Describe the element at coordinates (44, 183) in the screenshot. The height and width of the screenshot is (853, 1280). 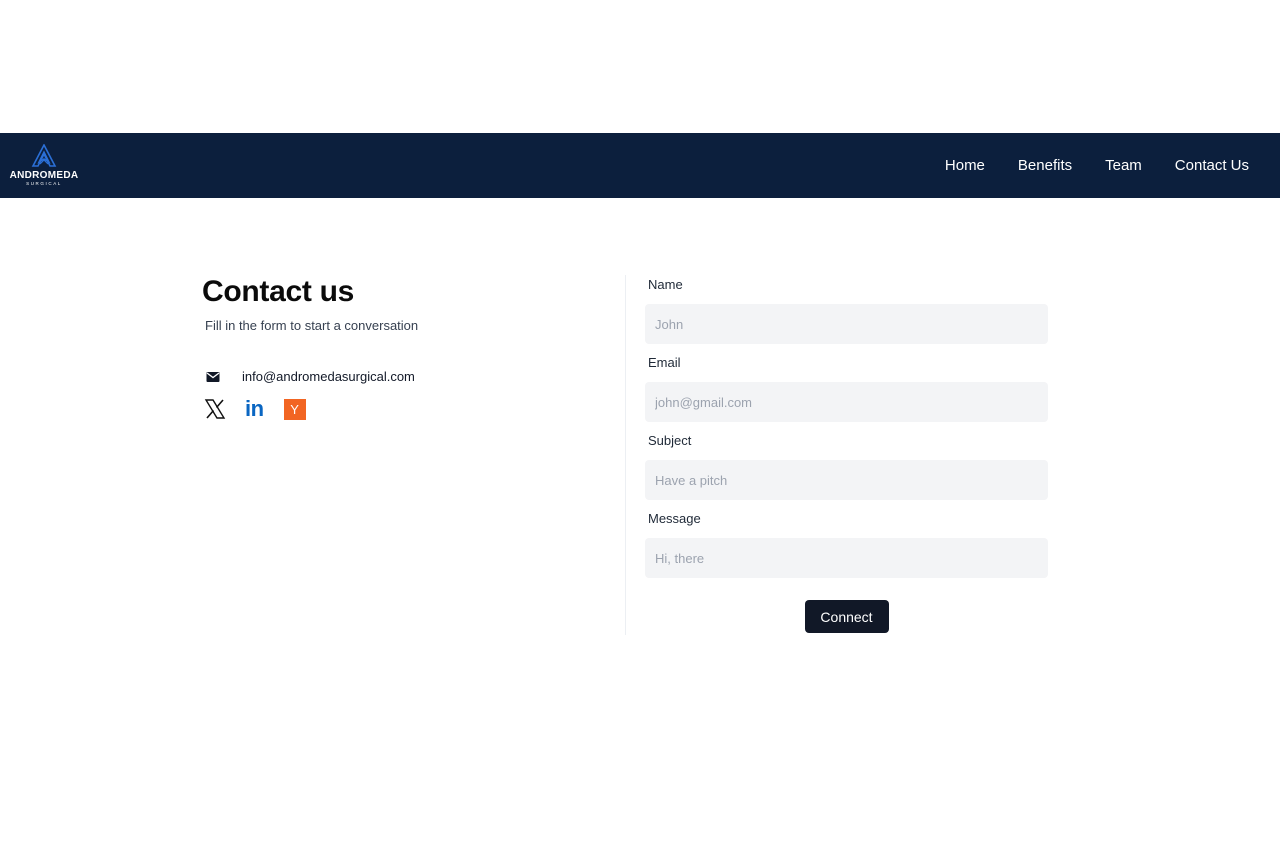
I see `brand-subname: SURGICAL` at that location.